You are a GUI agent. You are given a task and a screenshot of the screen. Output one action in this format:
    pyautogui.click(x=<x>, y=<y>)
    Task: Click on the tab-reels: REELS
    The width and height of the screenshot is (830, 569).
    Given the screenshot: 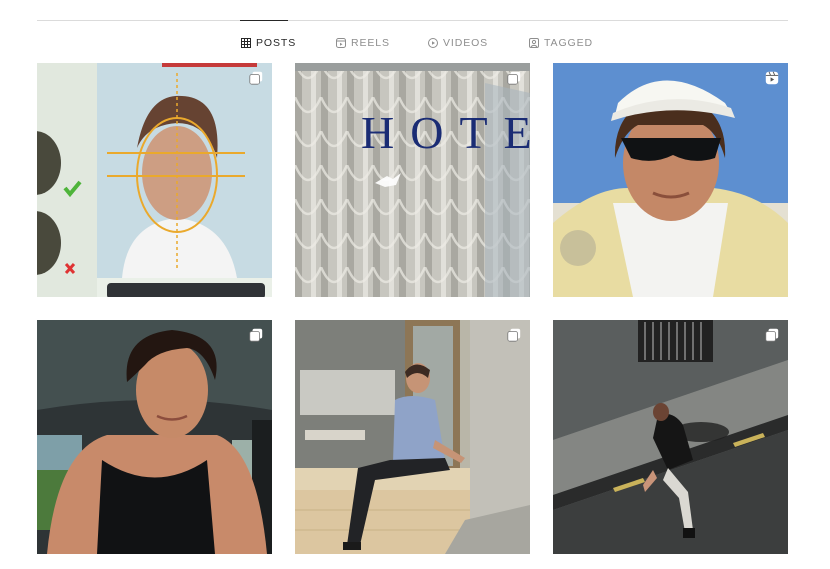 What is the action you would take?
    pyautogui.click(x=363, y=43)
    